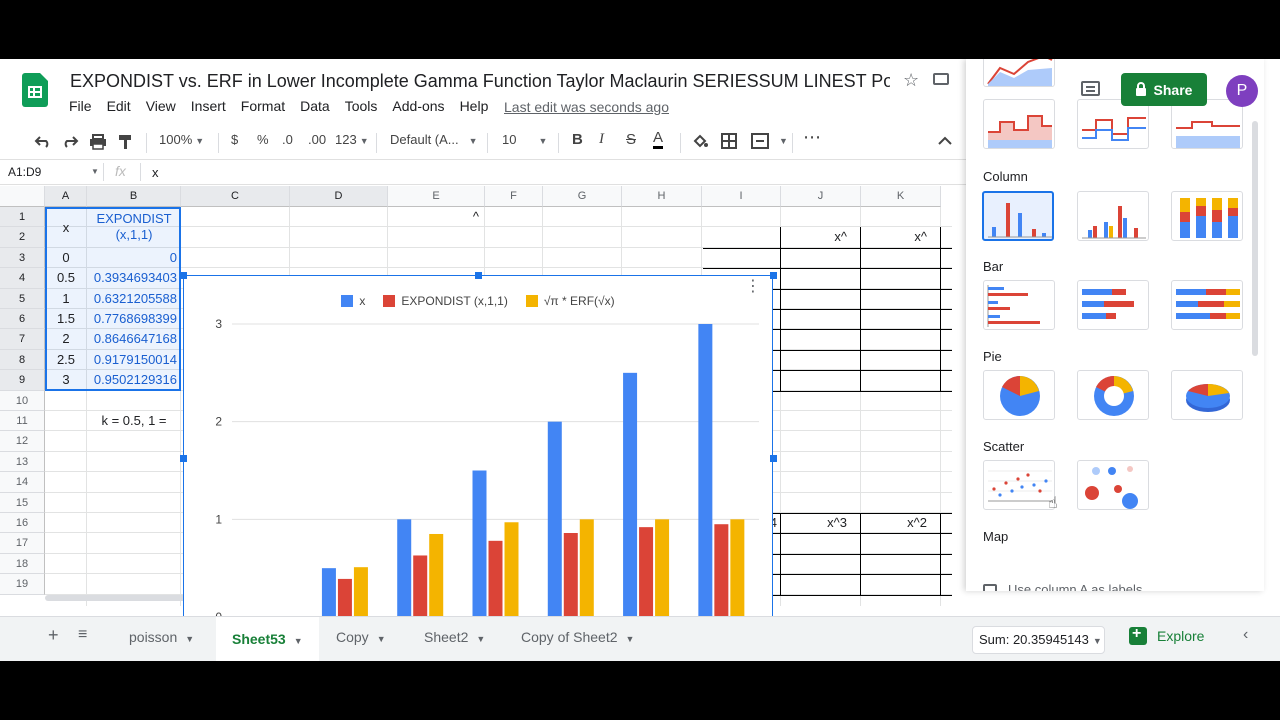 The height and width of the screenshot is (720, 1280). Describe the element at coordinates (1113, 124) in the screenshot. I see `chart-type-stepped-area-stacked` at that location.